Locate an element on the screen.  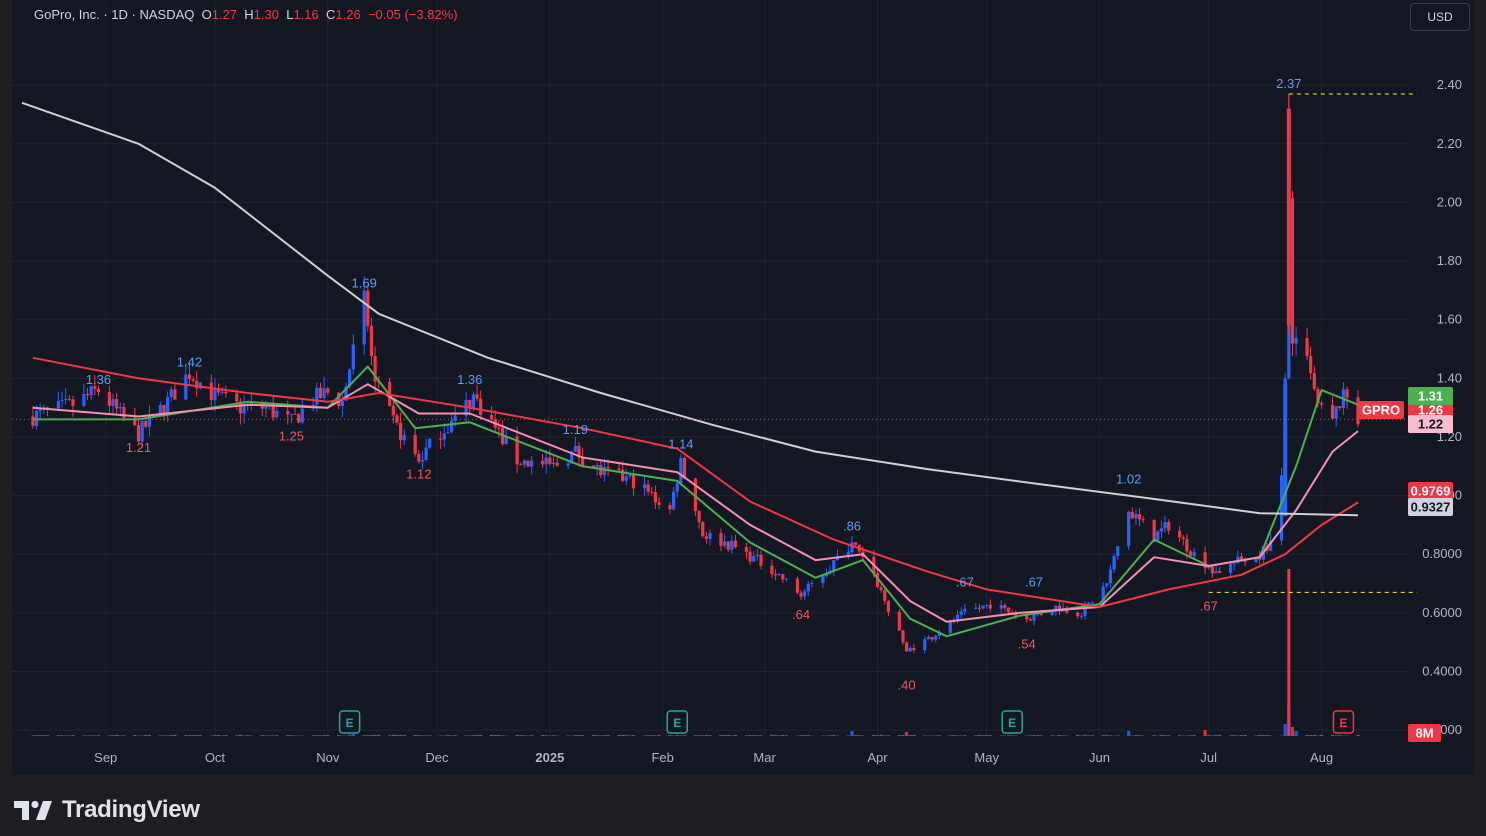
x-tick-label: Jul is located at coordinates (1208, 757).